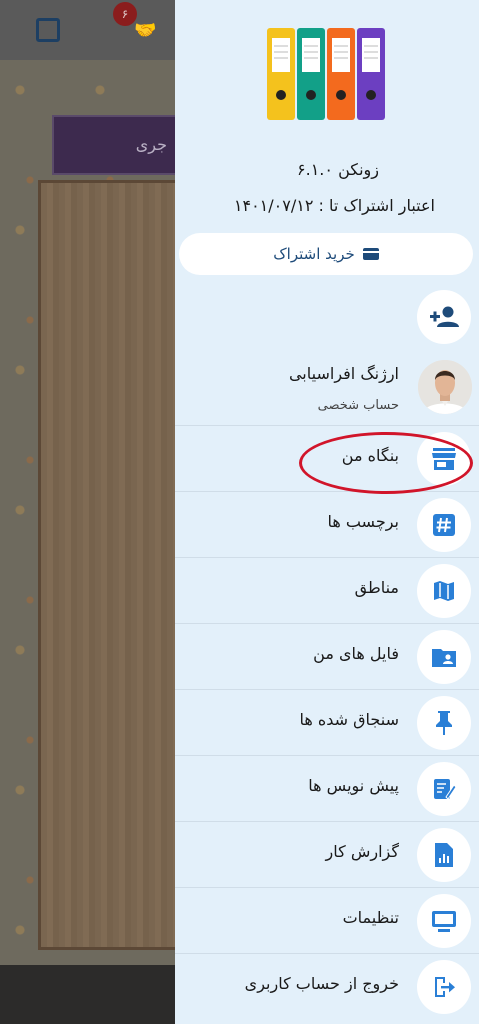  What do you see at coordinates (370, 254) in the screenshot?
I see `credit-card-icon` at bounding box center [370, 254].